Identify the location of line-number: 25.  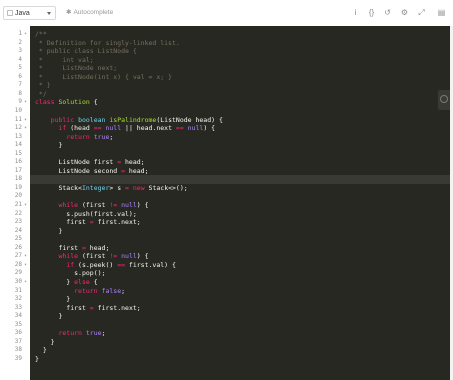
(18, 239).